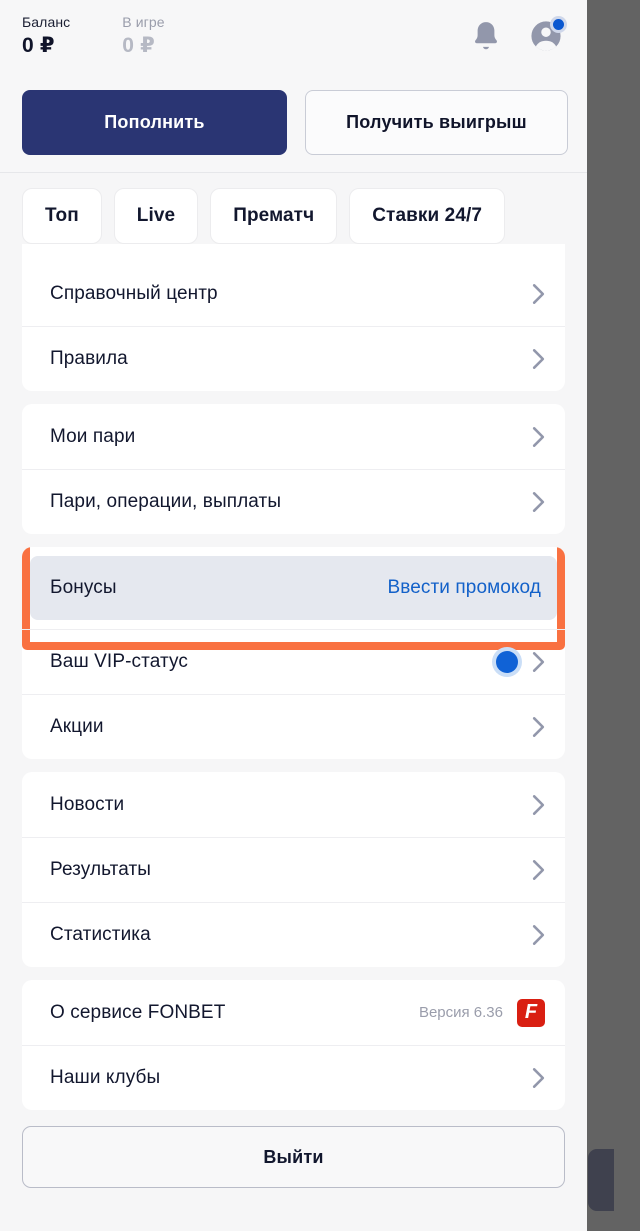 Image resolution: width=640 pixels, height=1231 pixels. I want to click on overlay-side-handle, so click(601, 1180).